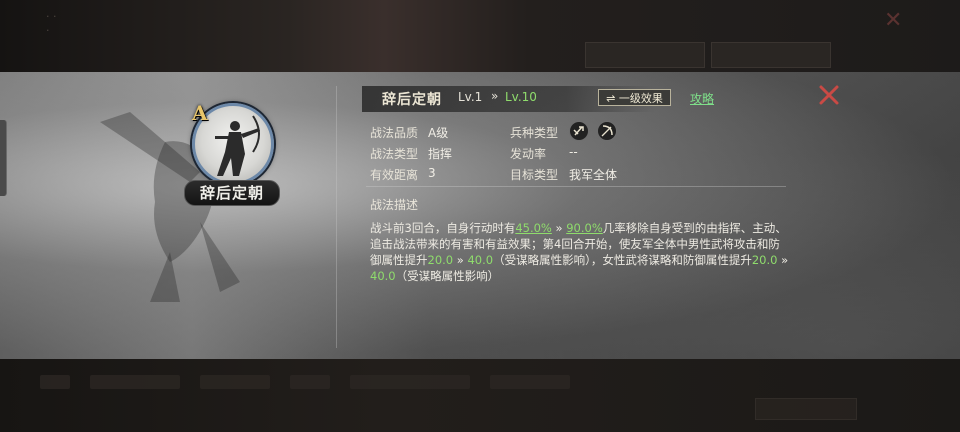  What do you see at coordinates (495, 96) in the screenshot?
I see `level-arrow-icon: »` at bounding box center [495, 96].